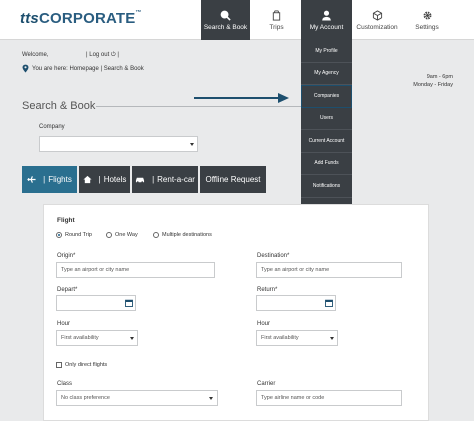  I want to click on office-hours-time: 9am - 6pm, so click(439, 77).